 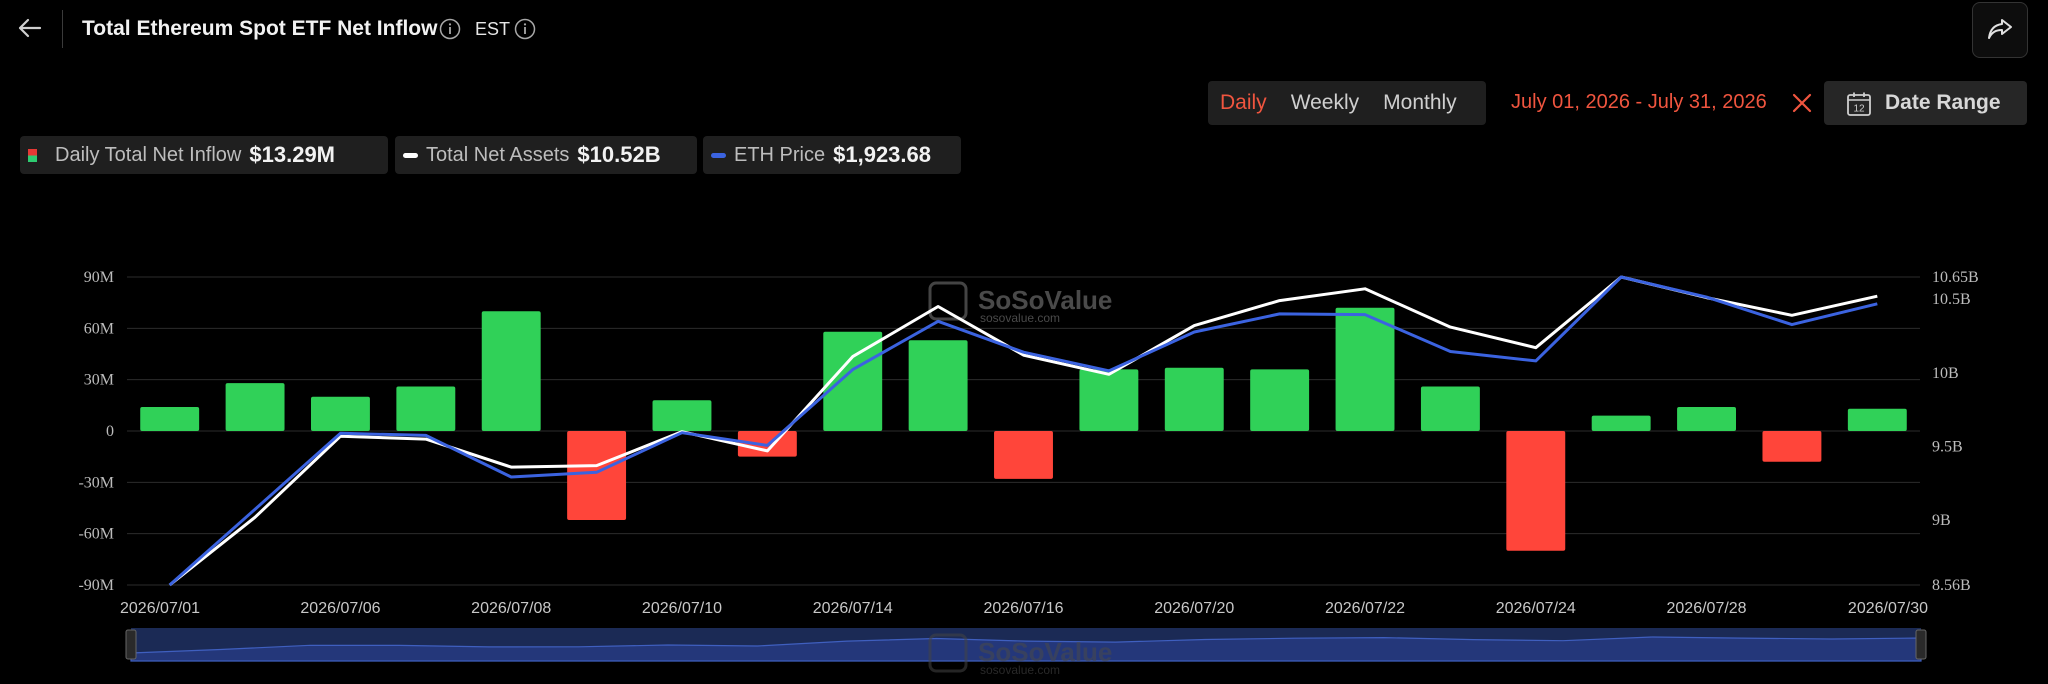 I want to click on top-bar: Total Ethereum Spot ETF Net Inflow EST, so click(x=1024, y=30).